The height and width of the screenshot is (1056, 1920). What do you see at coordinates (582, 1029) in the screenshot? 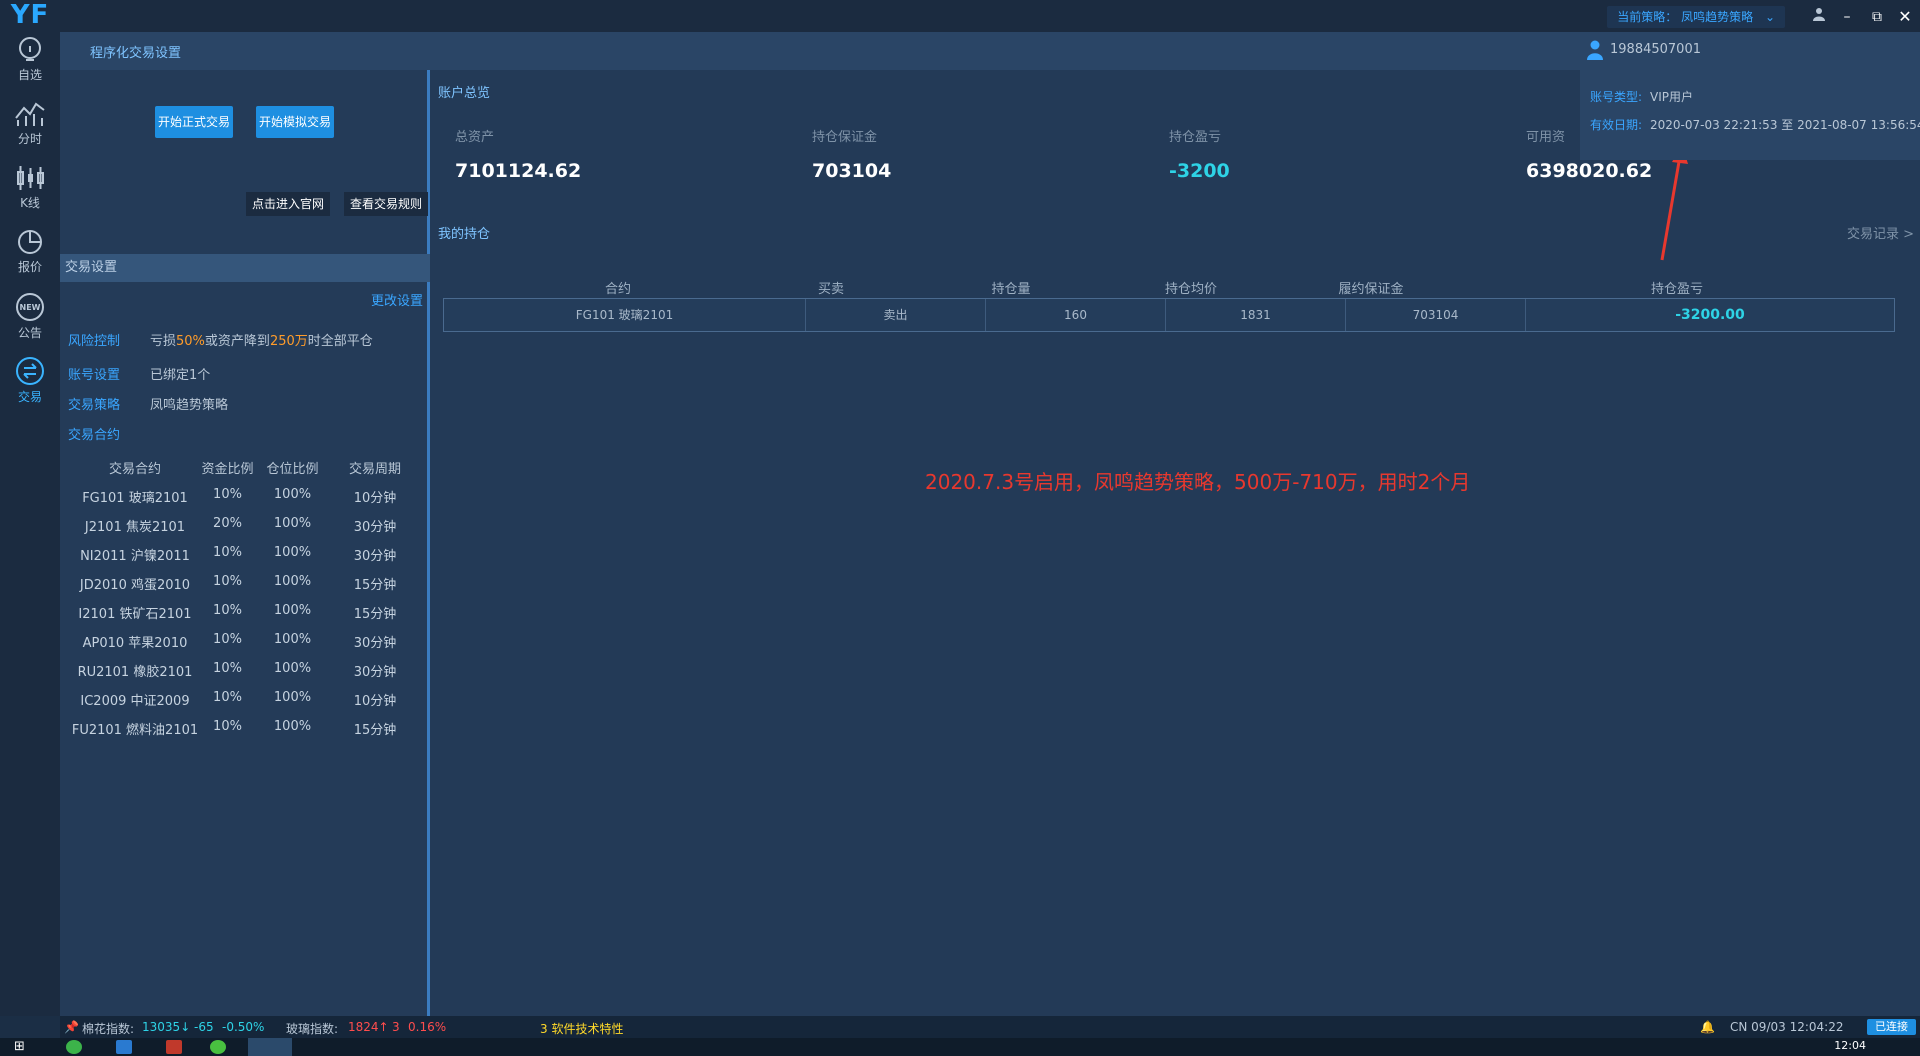
I see `ticker-text: 3 软件技术特性` at bounding box center [582, 1029].